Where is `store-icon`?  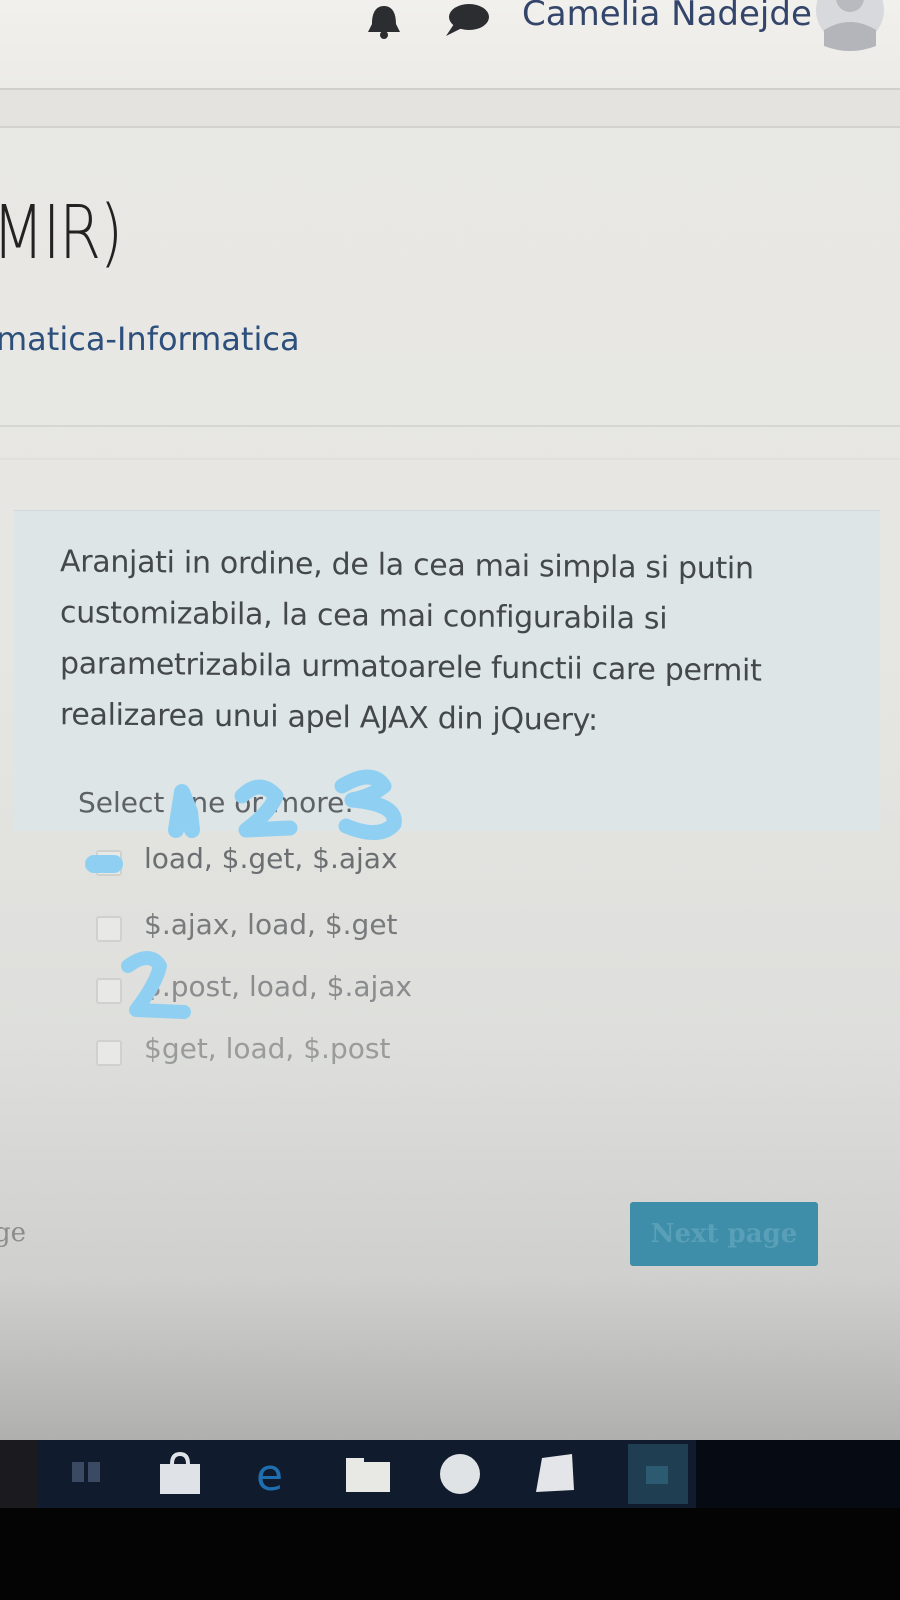 store-icon is located at coordinates (180, 1474).